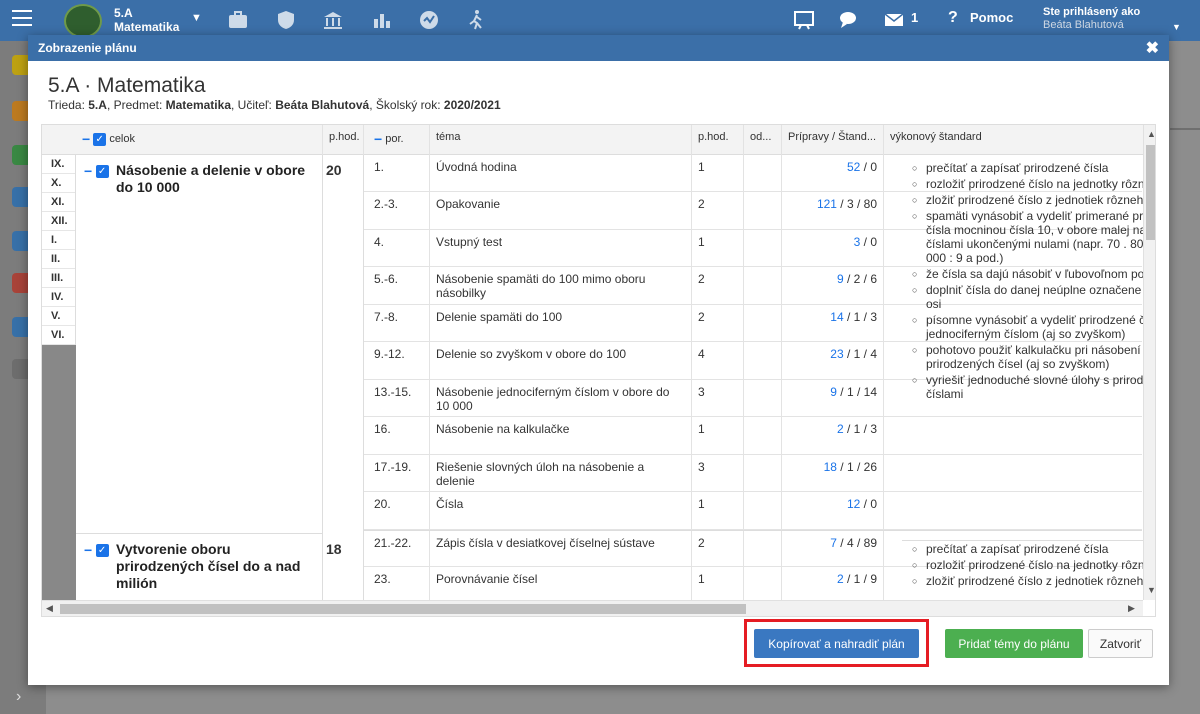 This screenshot has width=1200, height=714. What do you see at coordinates (211, 178) in the screenshot?
I see `unit-name: Násobenie a delenie v obore do 10 000` at bounding box center [211, 178].